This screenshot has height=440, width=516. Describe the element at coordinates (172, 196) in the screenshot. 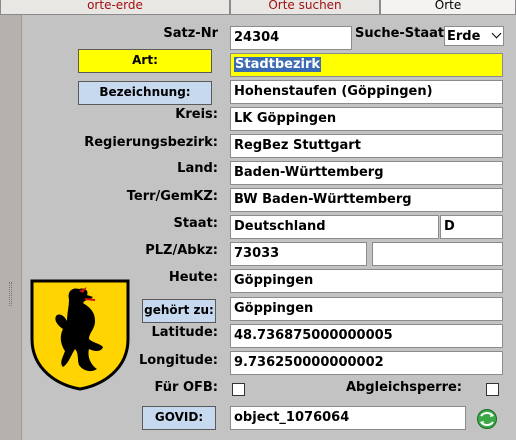

I see `terr-gemkz-label: Terr/GemKZ:` at that location.